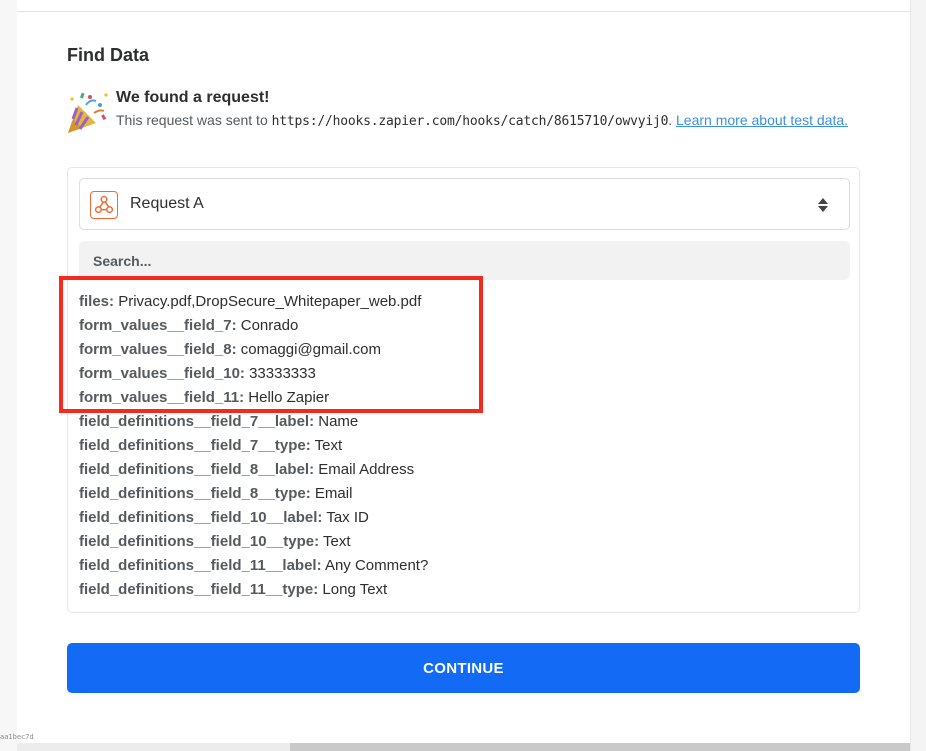 The width and height of the screenshot is (926, 751). I want to click on field-value: Email, so click(333, 493).